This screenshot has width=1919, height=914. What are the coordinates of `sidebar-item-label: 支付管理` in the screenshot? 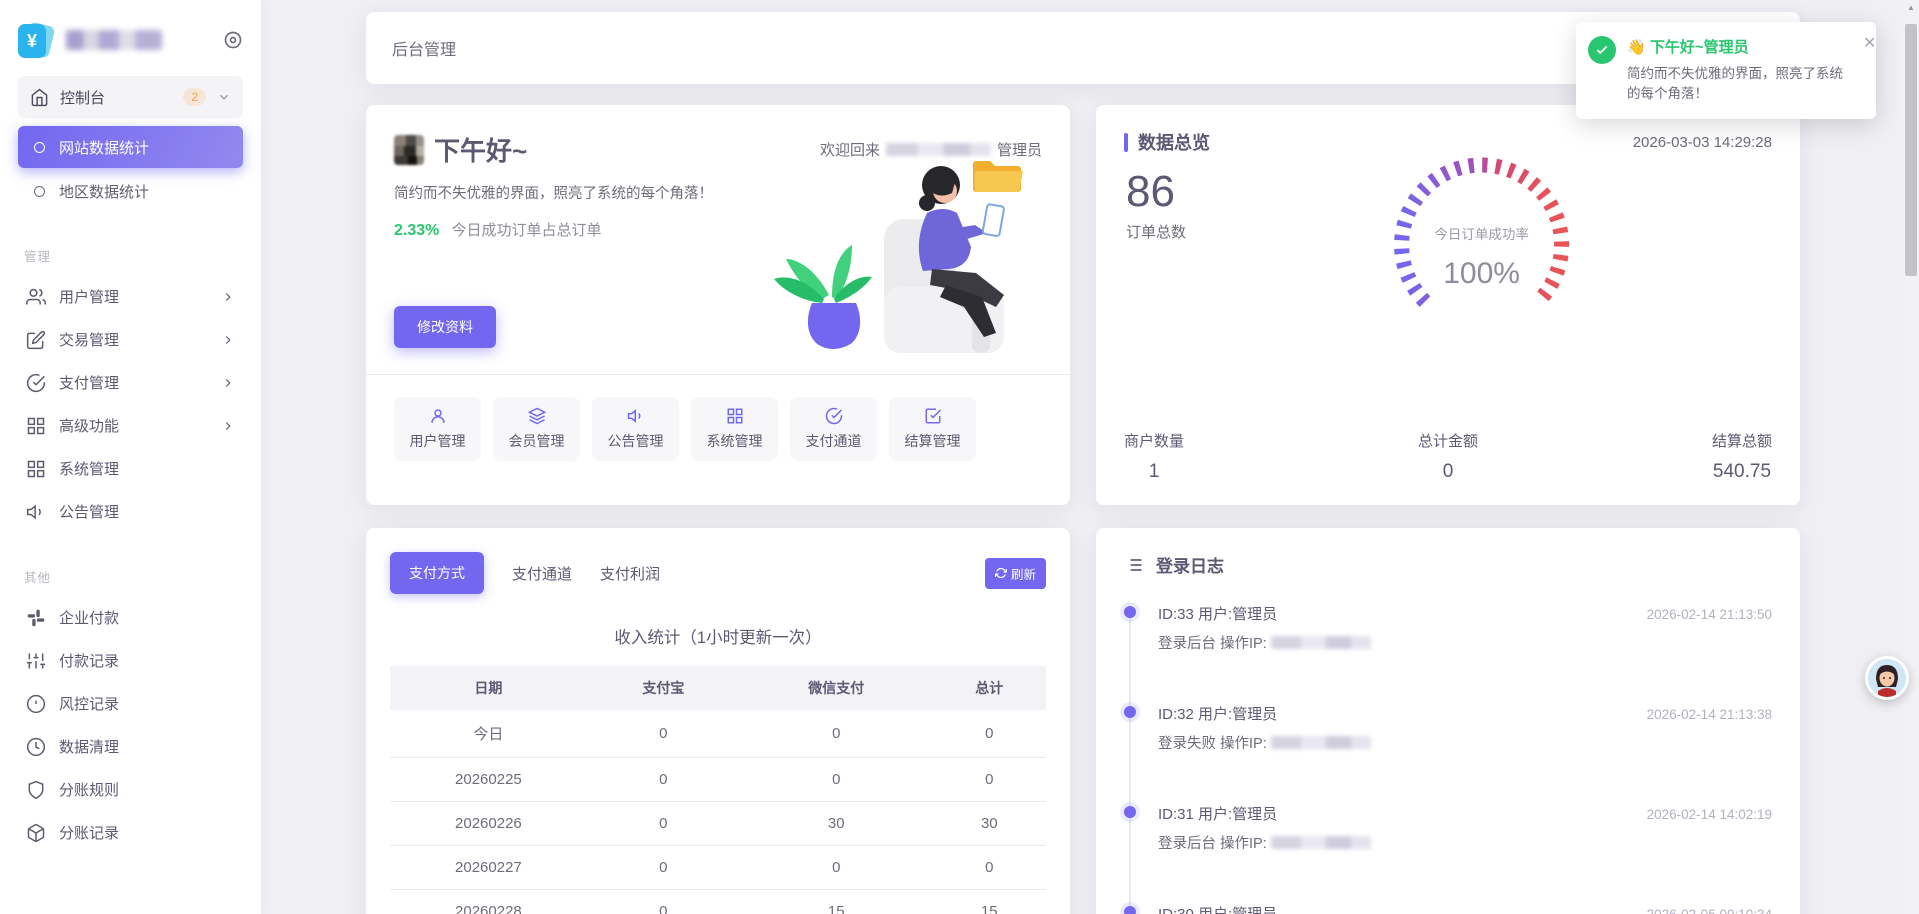 It's located at (89, 383).